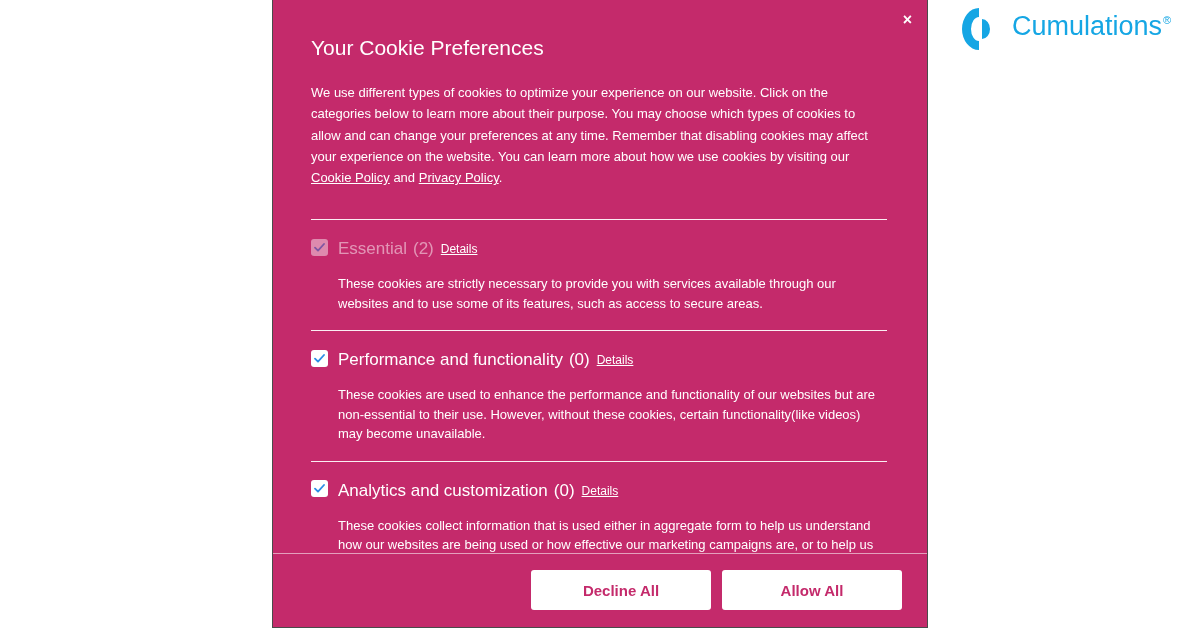 The image size is (1200, 628). Describe the element at coordinates (1092, 26) in the screenshot. I see `logo-text: Cumulations$^{®}$` at that location.